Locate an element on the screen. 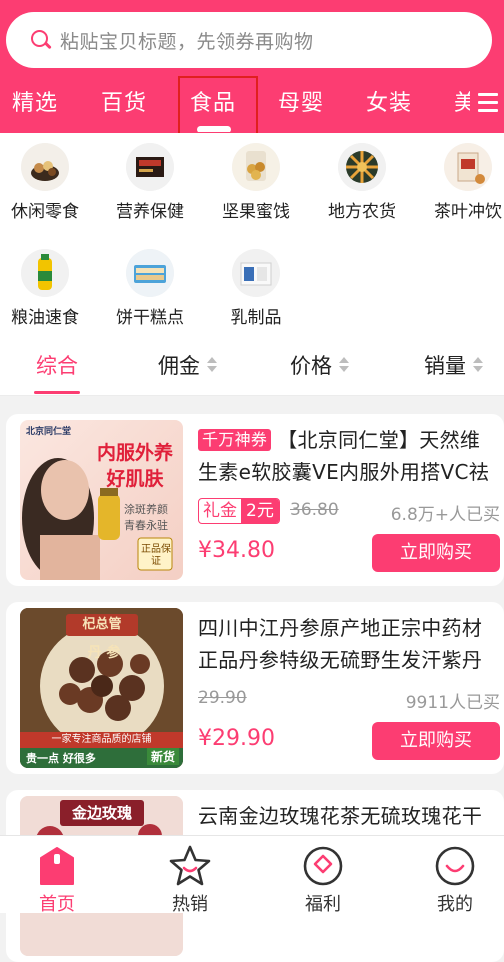  biscuit-icon is located at coordinates (150, 273).